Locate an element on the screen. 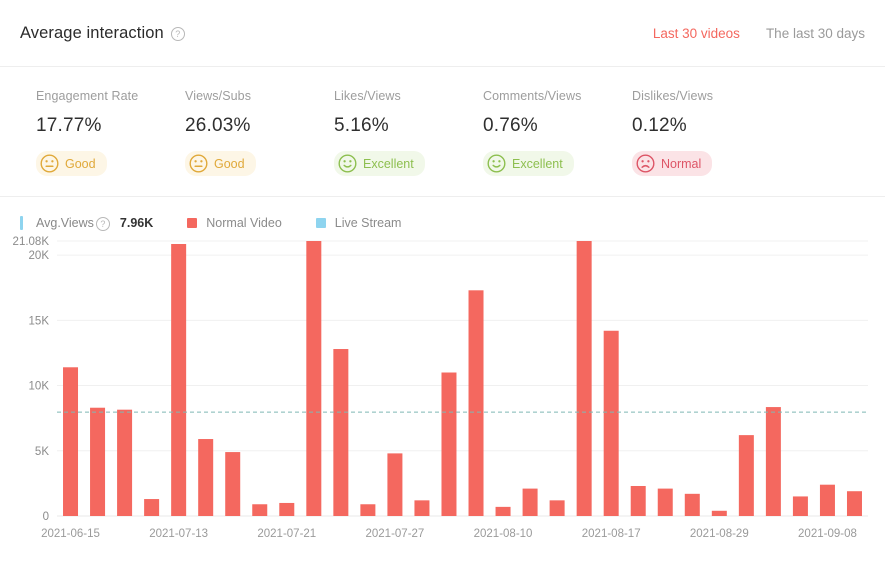  avg-views-label-text: Avg.Views is located at coordinates (65, 223).